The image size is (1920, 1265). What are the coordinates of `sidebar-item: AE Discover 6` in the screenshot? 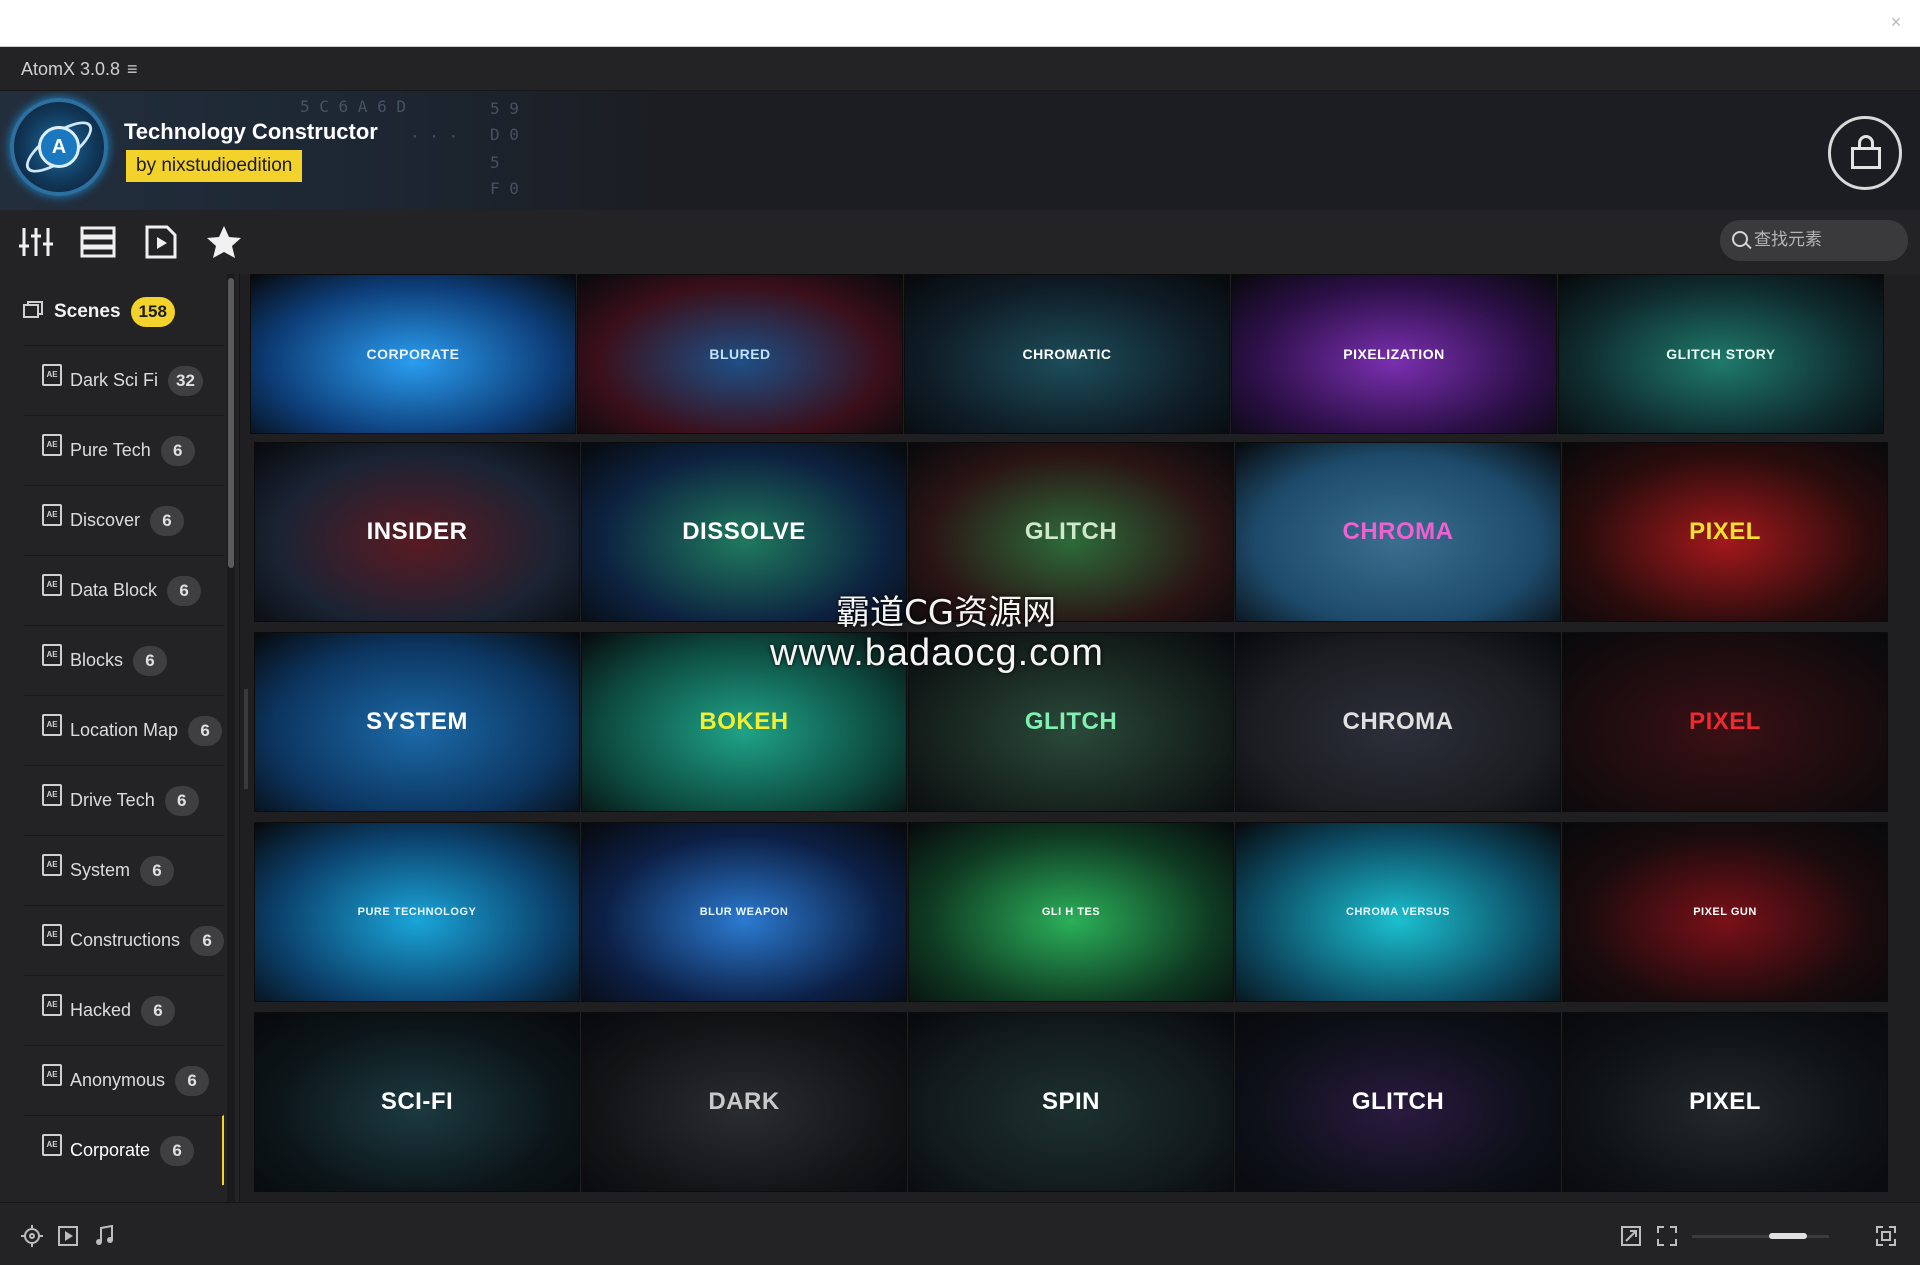 It's located at (124, 520).